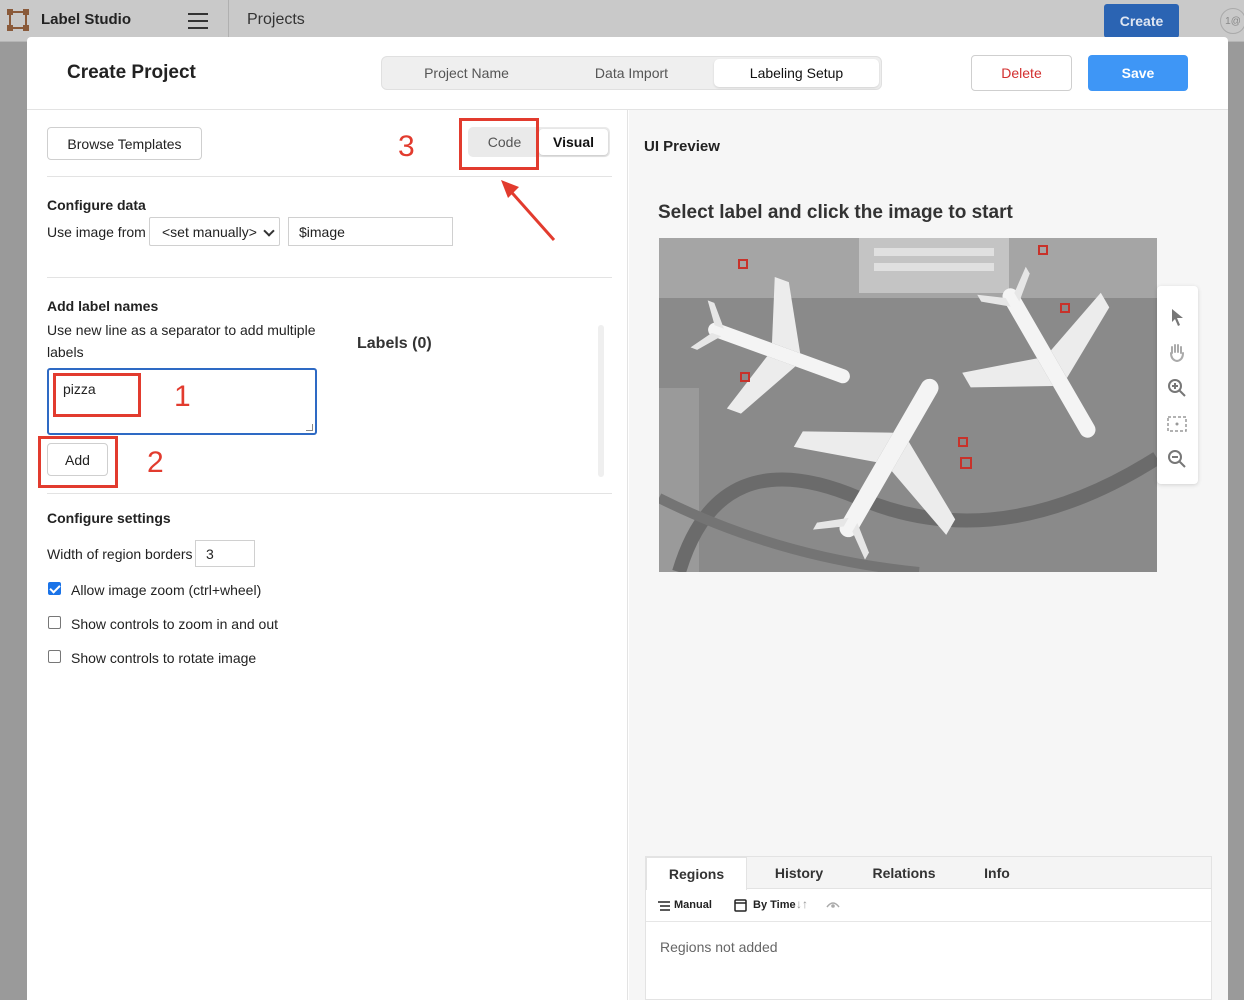 The height and width of the screenshot is (1000, 1244). Describe the element at coordinates (682, 146) in the screenshot. I see `preview-title: UI Preview` at that location.